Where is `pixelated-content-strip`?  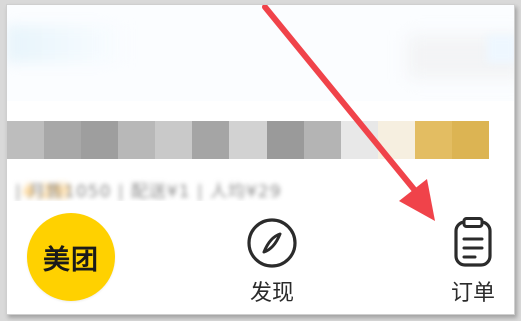 pixelated-content-strip is located at coordinates (248, 140).